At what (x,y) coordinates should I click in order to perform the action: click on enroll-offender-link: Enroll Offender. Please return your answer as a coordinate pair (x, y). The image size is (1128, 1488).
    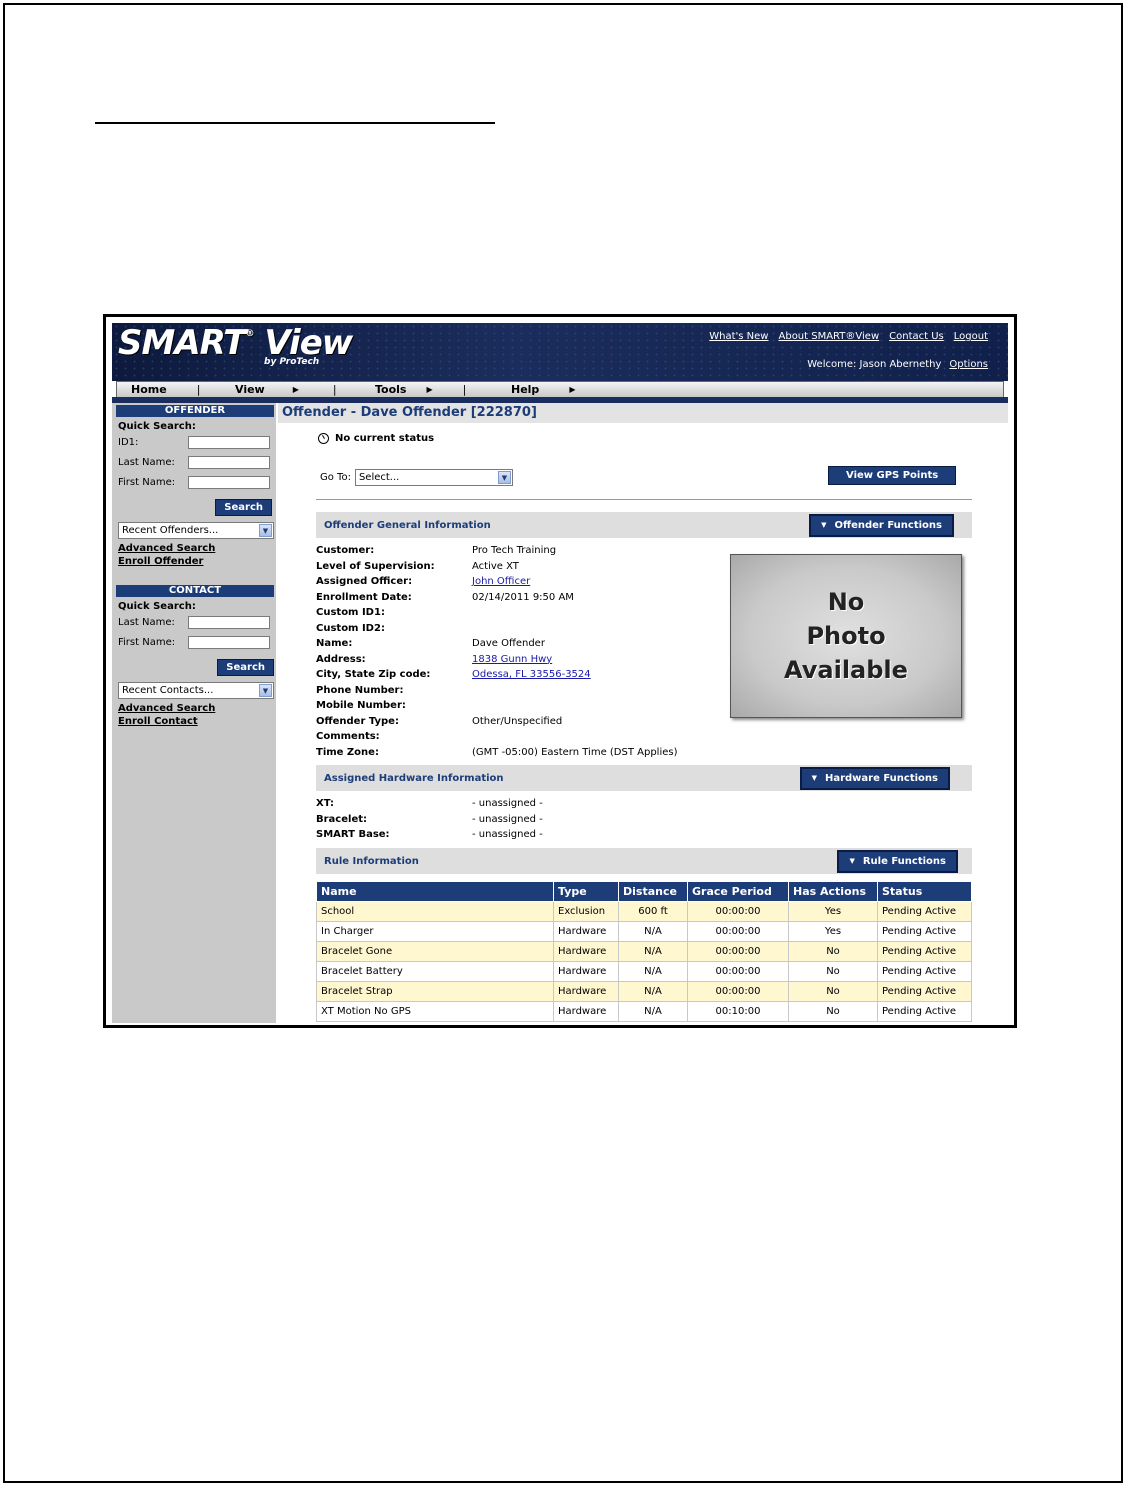
    Looking at the image, I should click on (197, 561).